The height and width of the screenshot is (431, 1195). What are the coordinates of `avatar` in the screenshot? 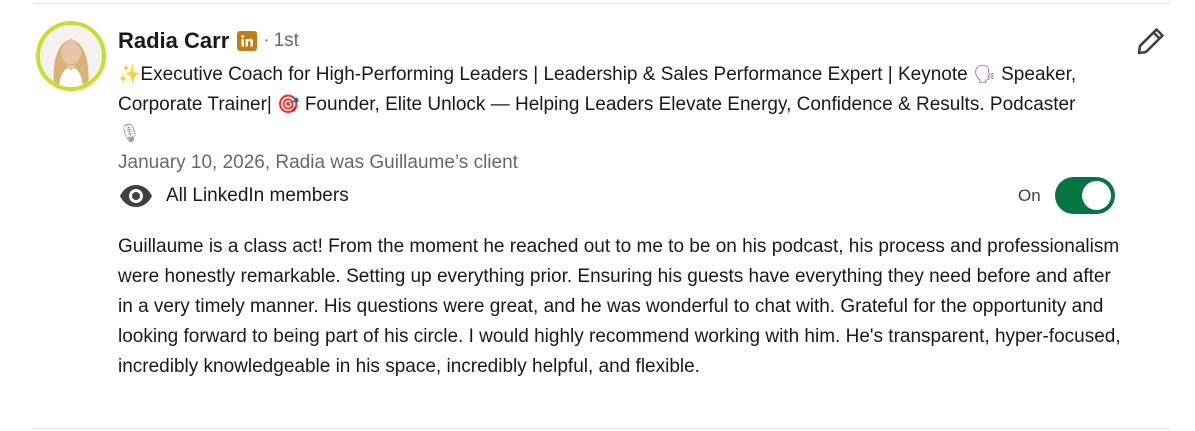 It's located at (71, 56).